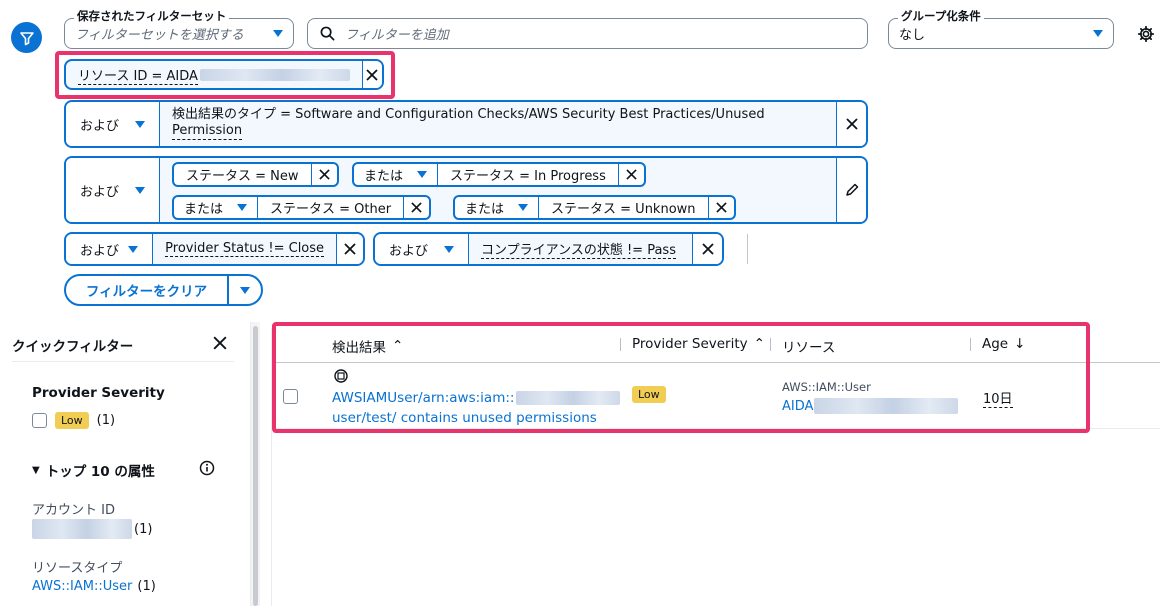 This screenshot has height=606, width=1176. What do you see at coordinates (146, 586) in the screenshot?
I see `resource-type-count: (1)` at bounding box center [146, 586].